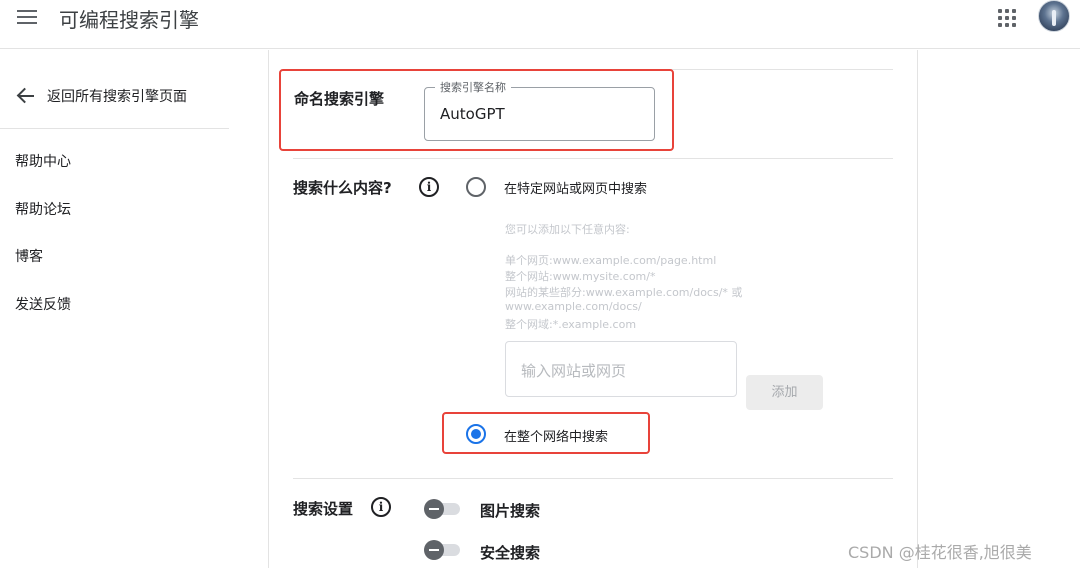 This screenshot has width=1080, height=568. I want to click on what-section-label: 搜索什么内容?, so click(342, 188).